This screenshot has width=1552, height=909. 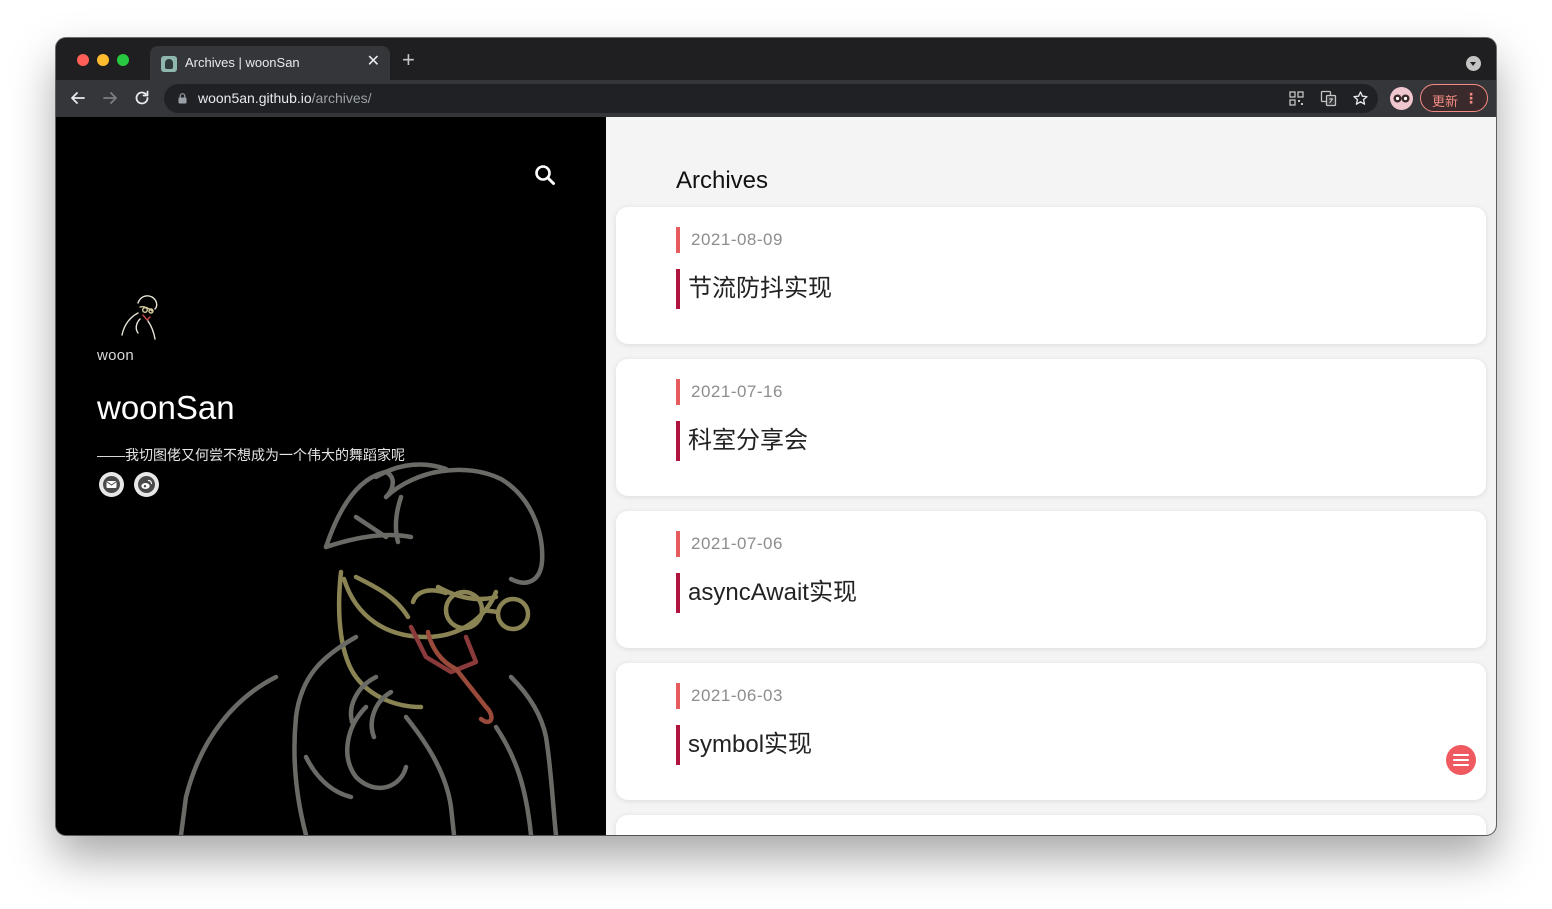 What do you see at coordinates (742, 441) in the screenshot?
I see `post-title-link: 科室分享会` at bounding box center [742, 441].